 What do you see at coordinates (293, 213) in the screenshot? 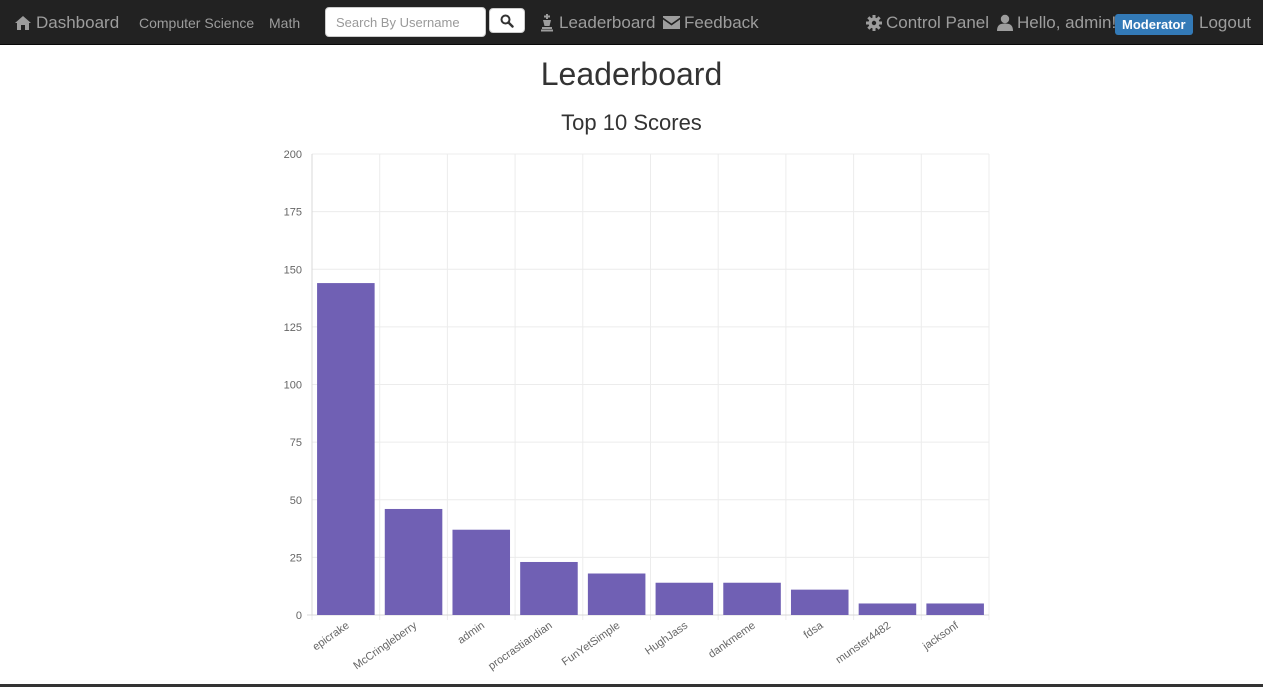
I see `y-tick-label: 175` at bounding box center [293, 213].